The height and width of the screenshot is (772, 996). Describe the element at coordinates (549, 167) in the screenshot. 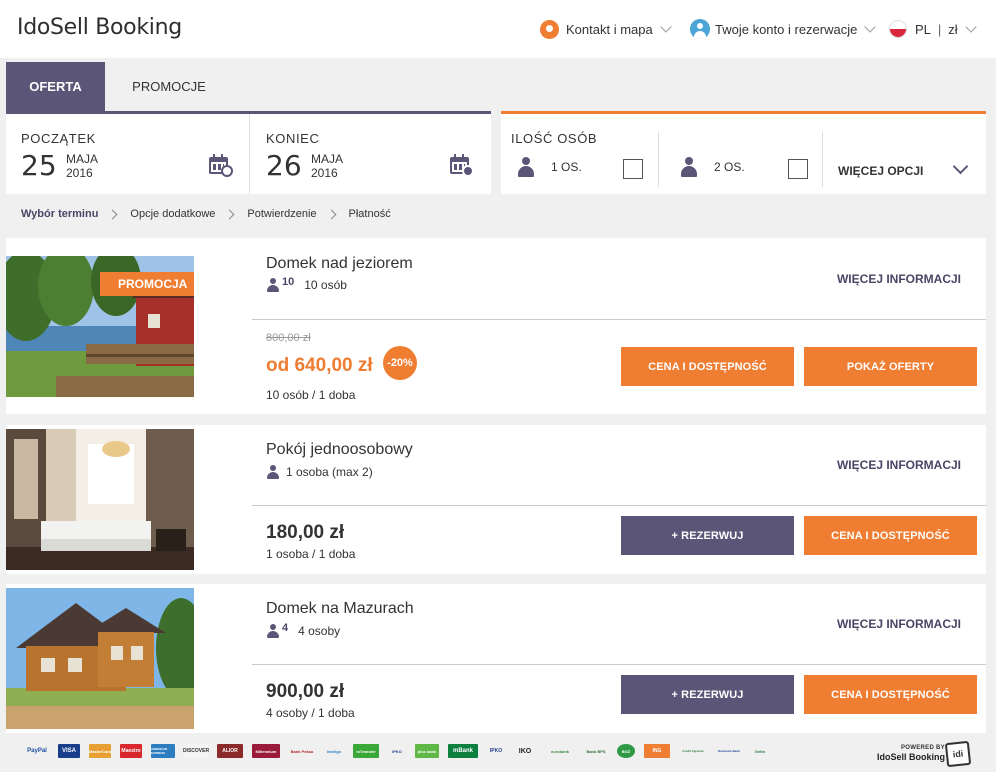

I see `persons-option-1: 1 OS.` at that location.